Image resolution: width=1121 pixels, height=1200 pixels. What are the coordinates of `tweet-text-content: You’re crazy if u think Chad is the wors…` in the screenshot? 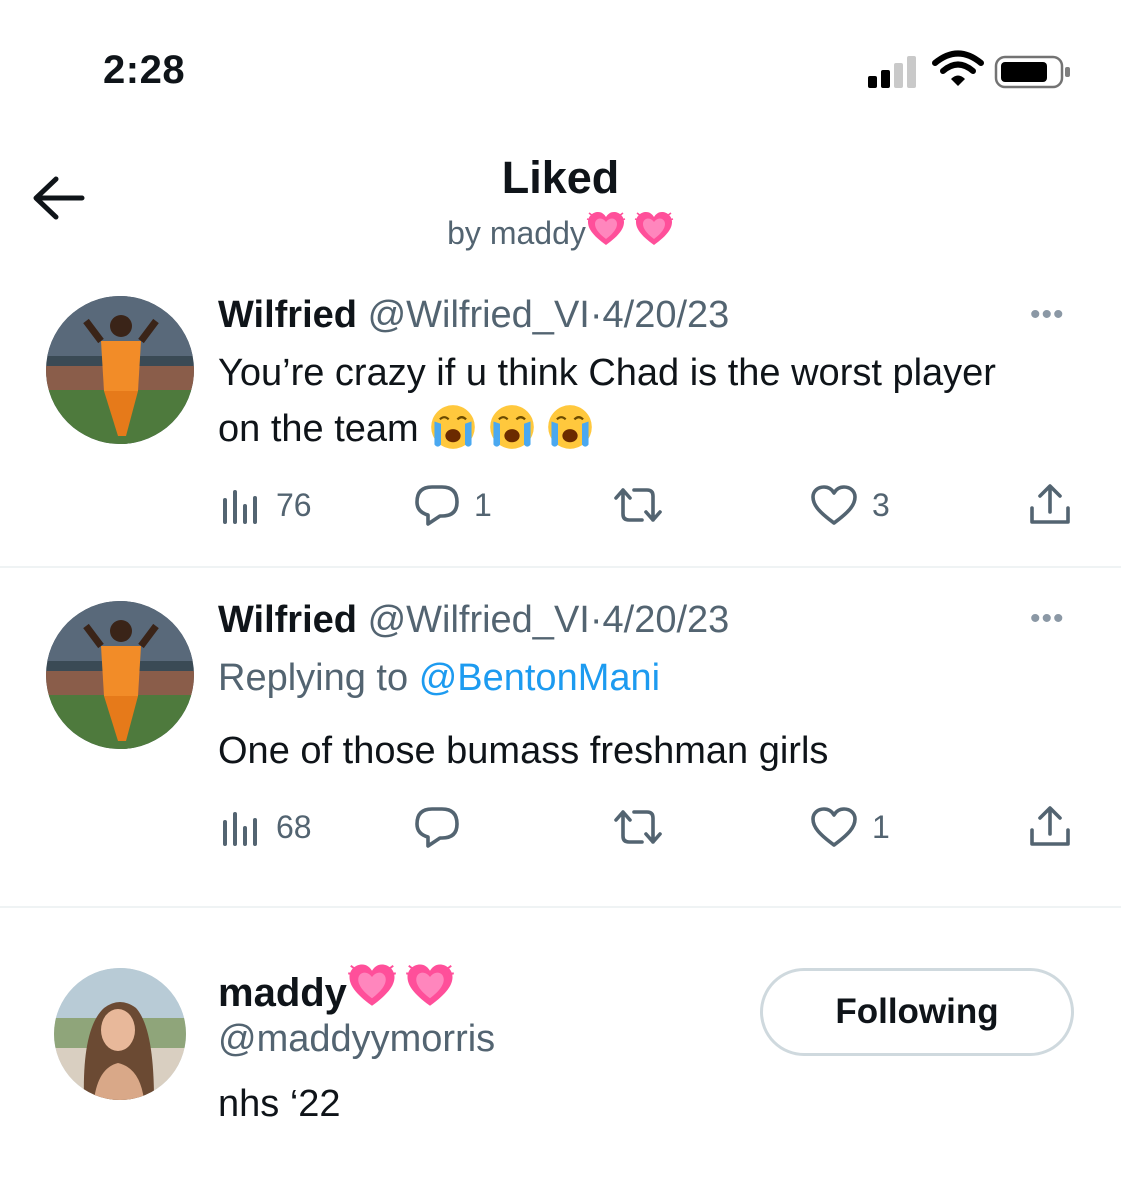 It's located at (607, 401).